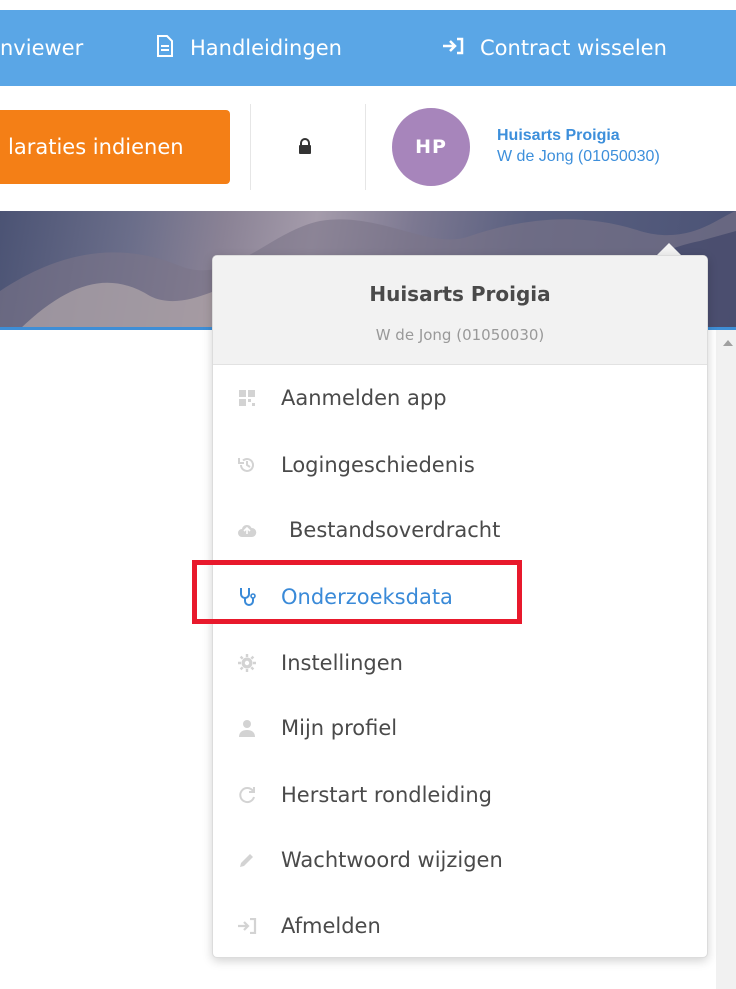 This screenshot has height=989, width=736. What do you see at coordinates (364, 398) in the screenshot?
I see `menu-item-label: Aanmelden app` at bounding box center [364, 398].